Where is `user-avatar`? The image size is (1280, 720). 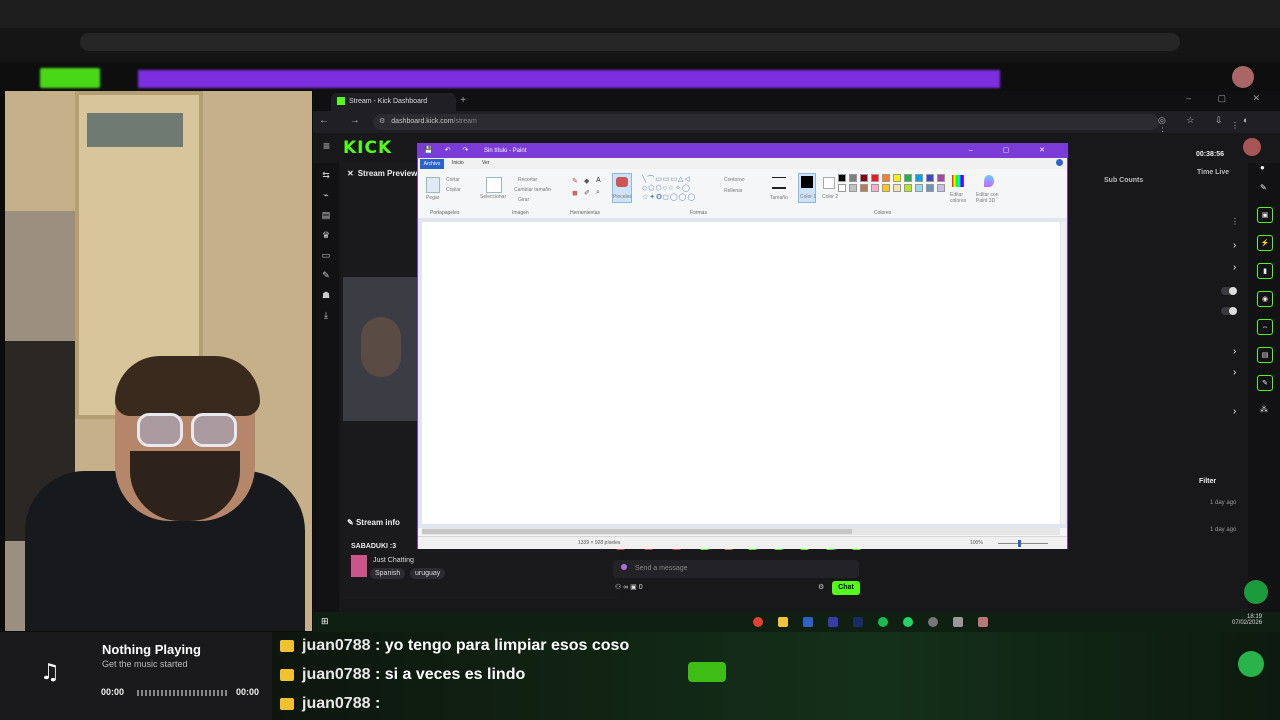 user-avatar is located at coordinates (1252, 147).